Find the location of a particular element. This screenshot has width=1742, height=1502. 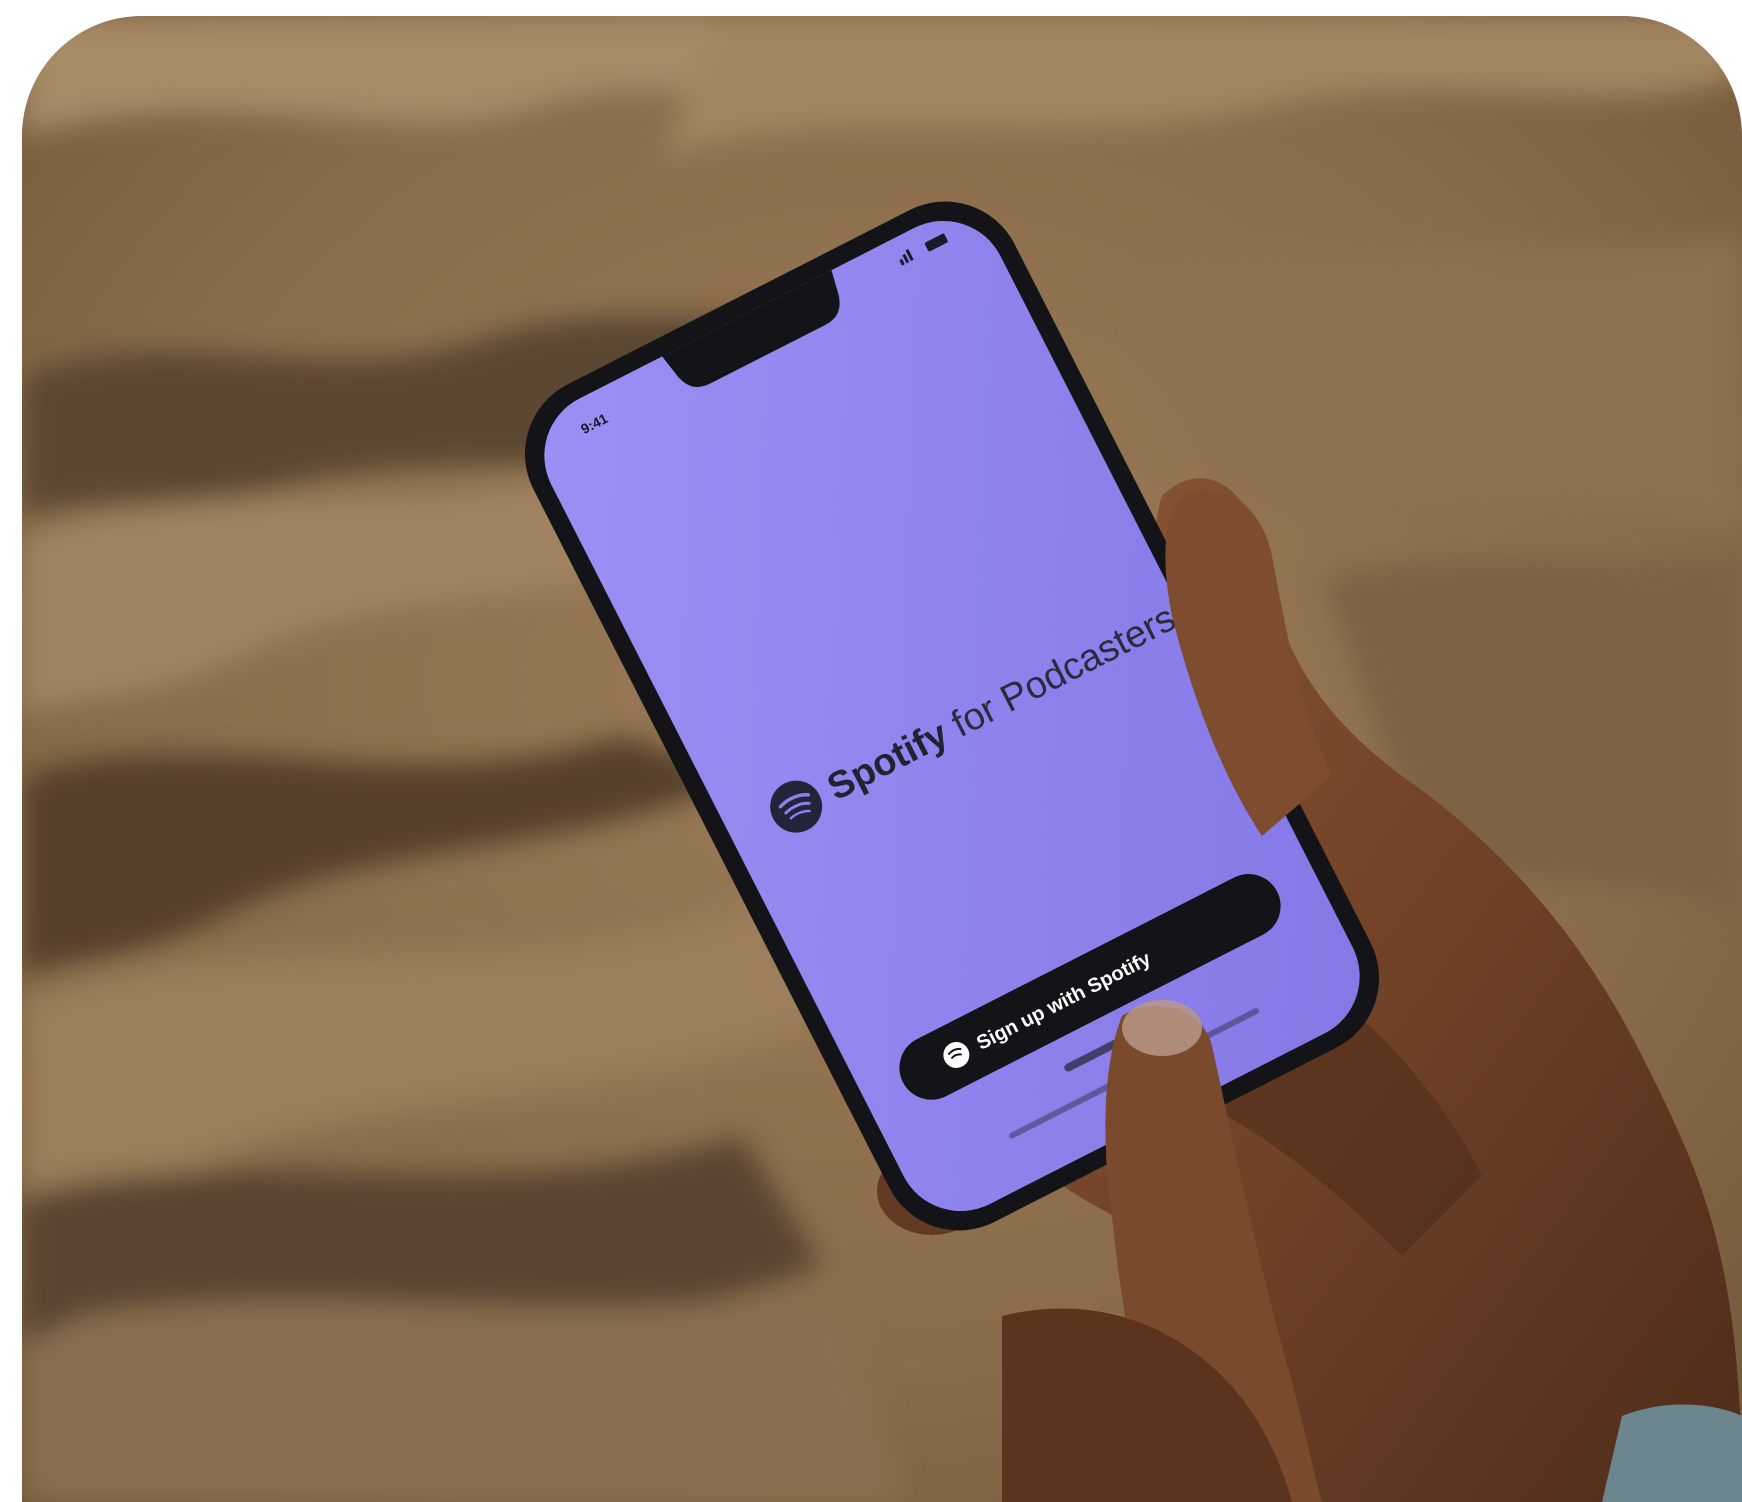

sleeve is located at coordinates (1672, 1453).